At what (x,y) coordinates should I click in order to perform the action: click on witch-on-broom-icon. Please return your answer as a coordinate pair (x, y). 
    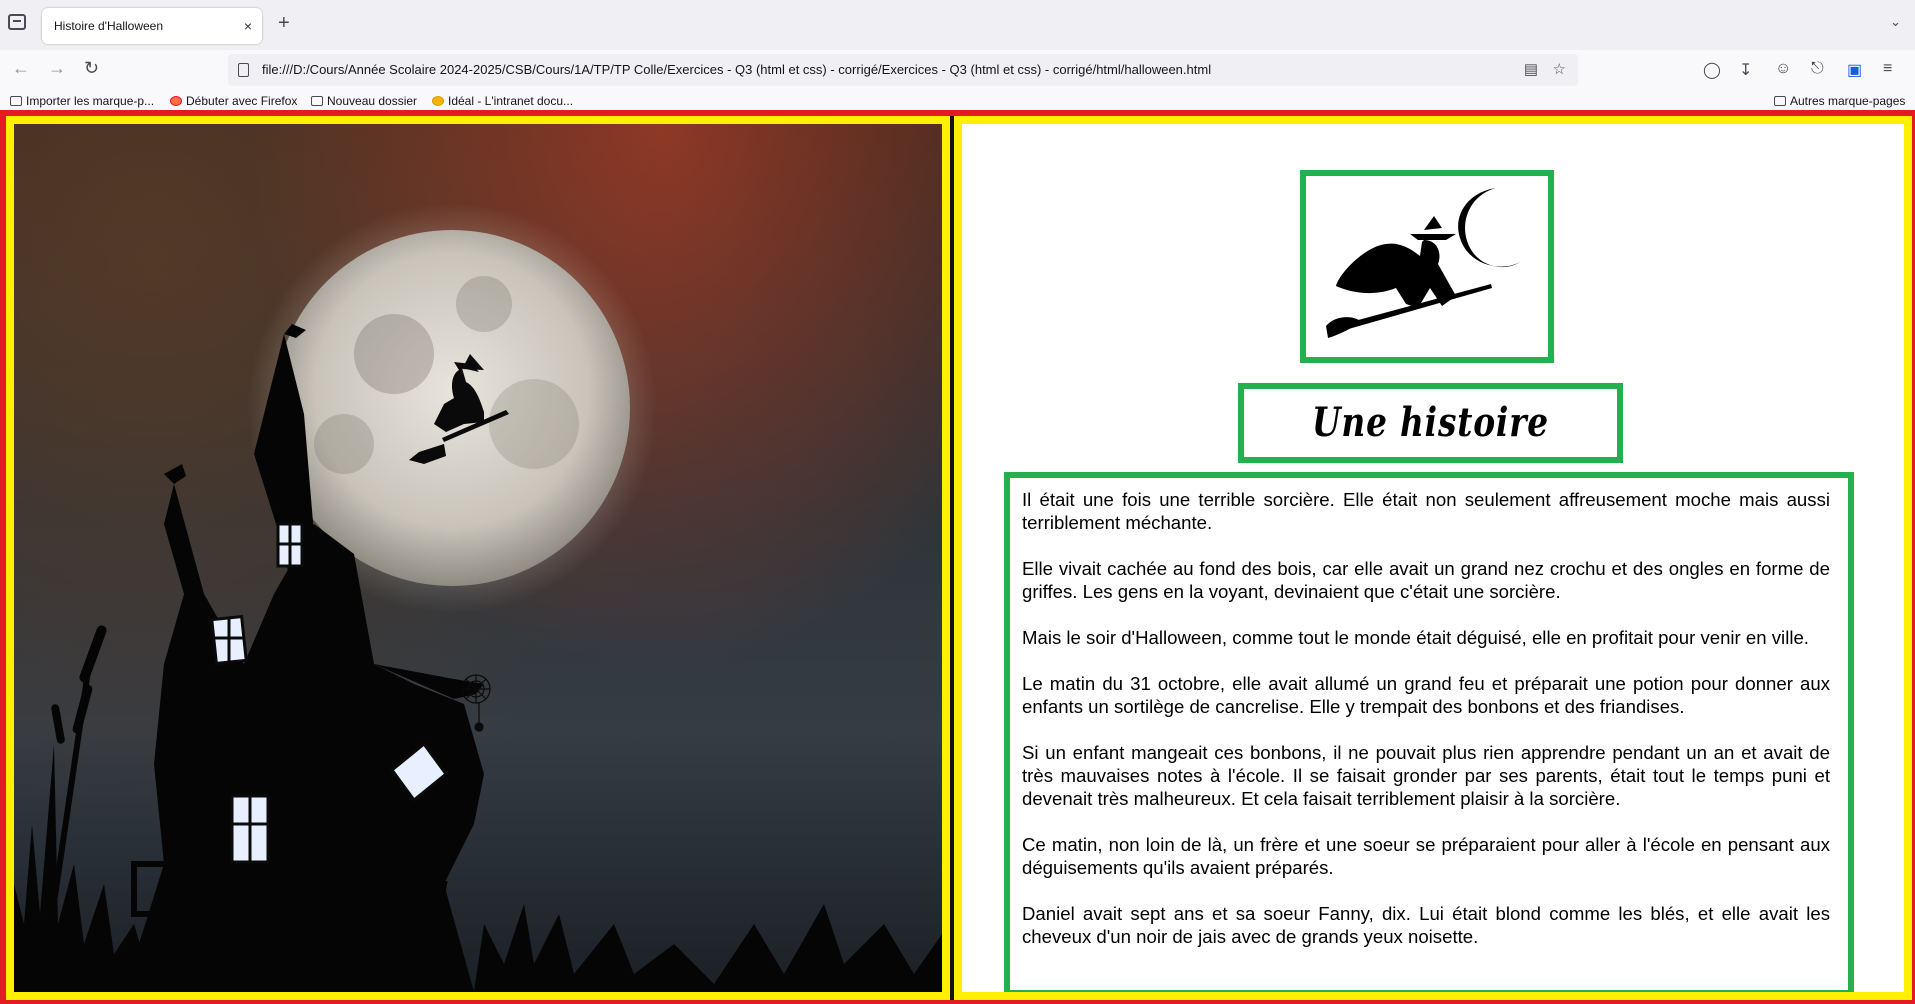
    Looking at the image, I should click on (1409, 277).